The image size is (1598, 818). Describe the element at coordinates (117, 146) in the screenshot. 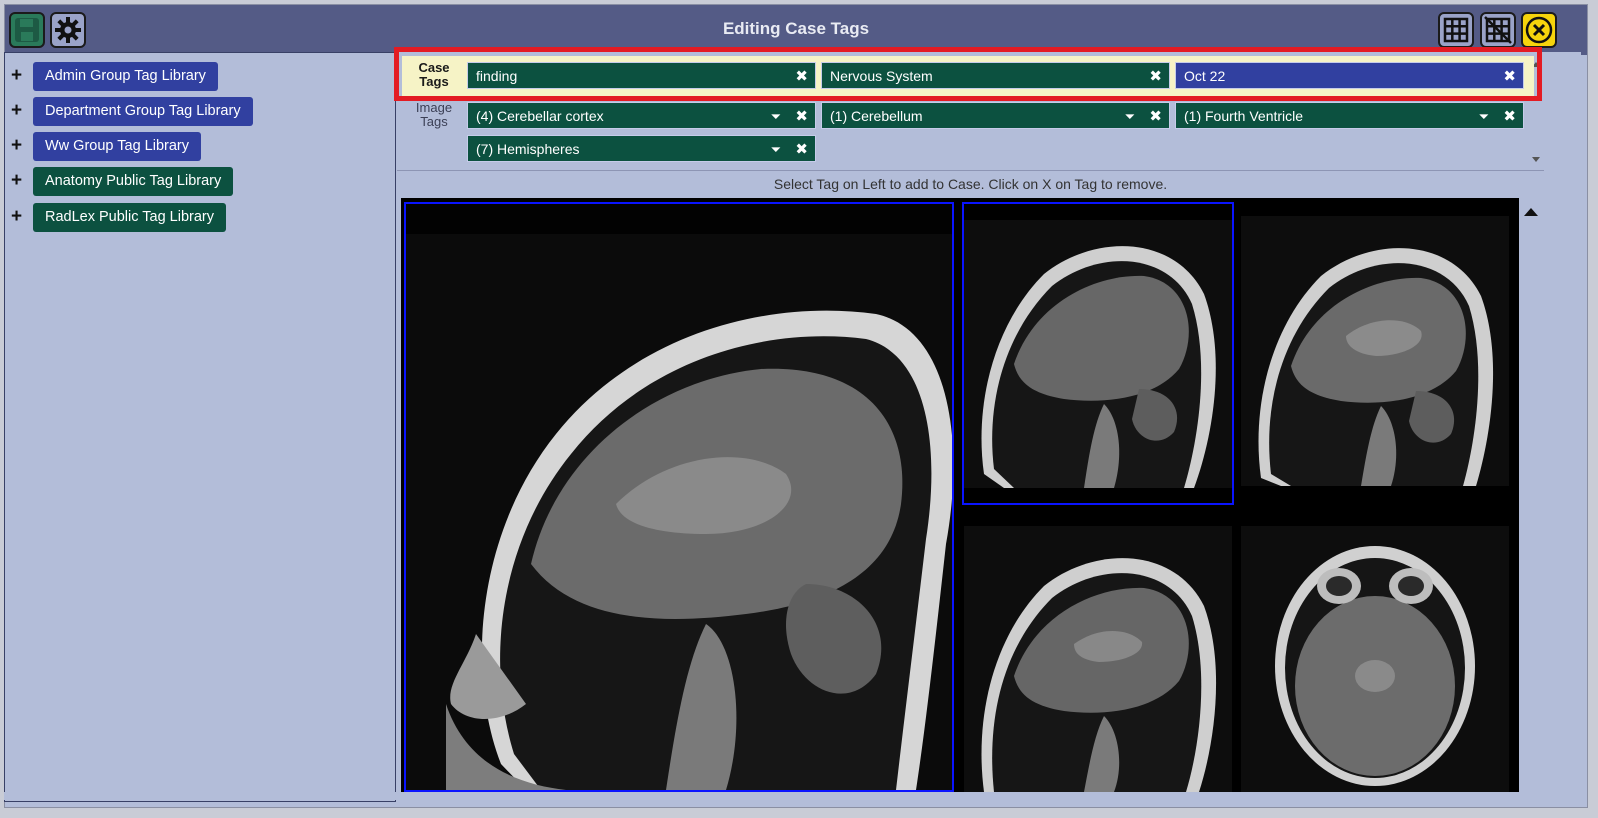

I see `library-ww-group: Ww Group Tag Library` at that location.